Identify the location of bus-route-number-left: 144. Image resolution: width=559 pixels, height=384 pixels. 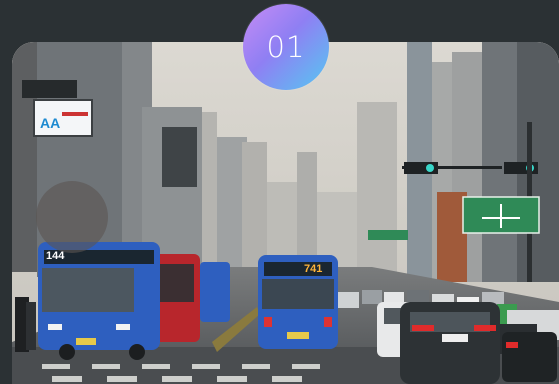
(55, 256).